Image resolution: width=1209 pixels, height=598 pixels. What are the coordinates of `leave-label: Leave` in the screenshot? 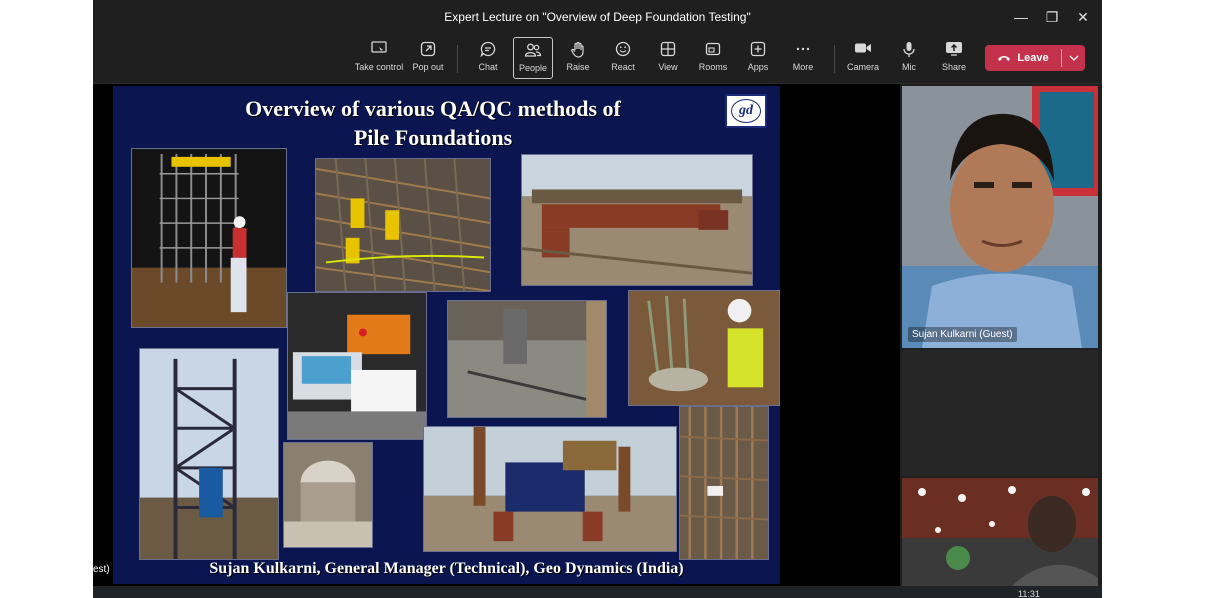 It's located at (1033, 58).